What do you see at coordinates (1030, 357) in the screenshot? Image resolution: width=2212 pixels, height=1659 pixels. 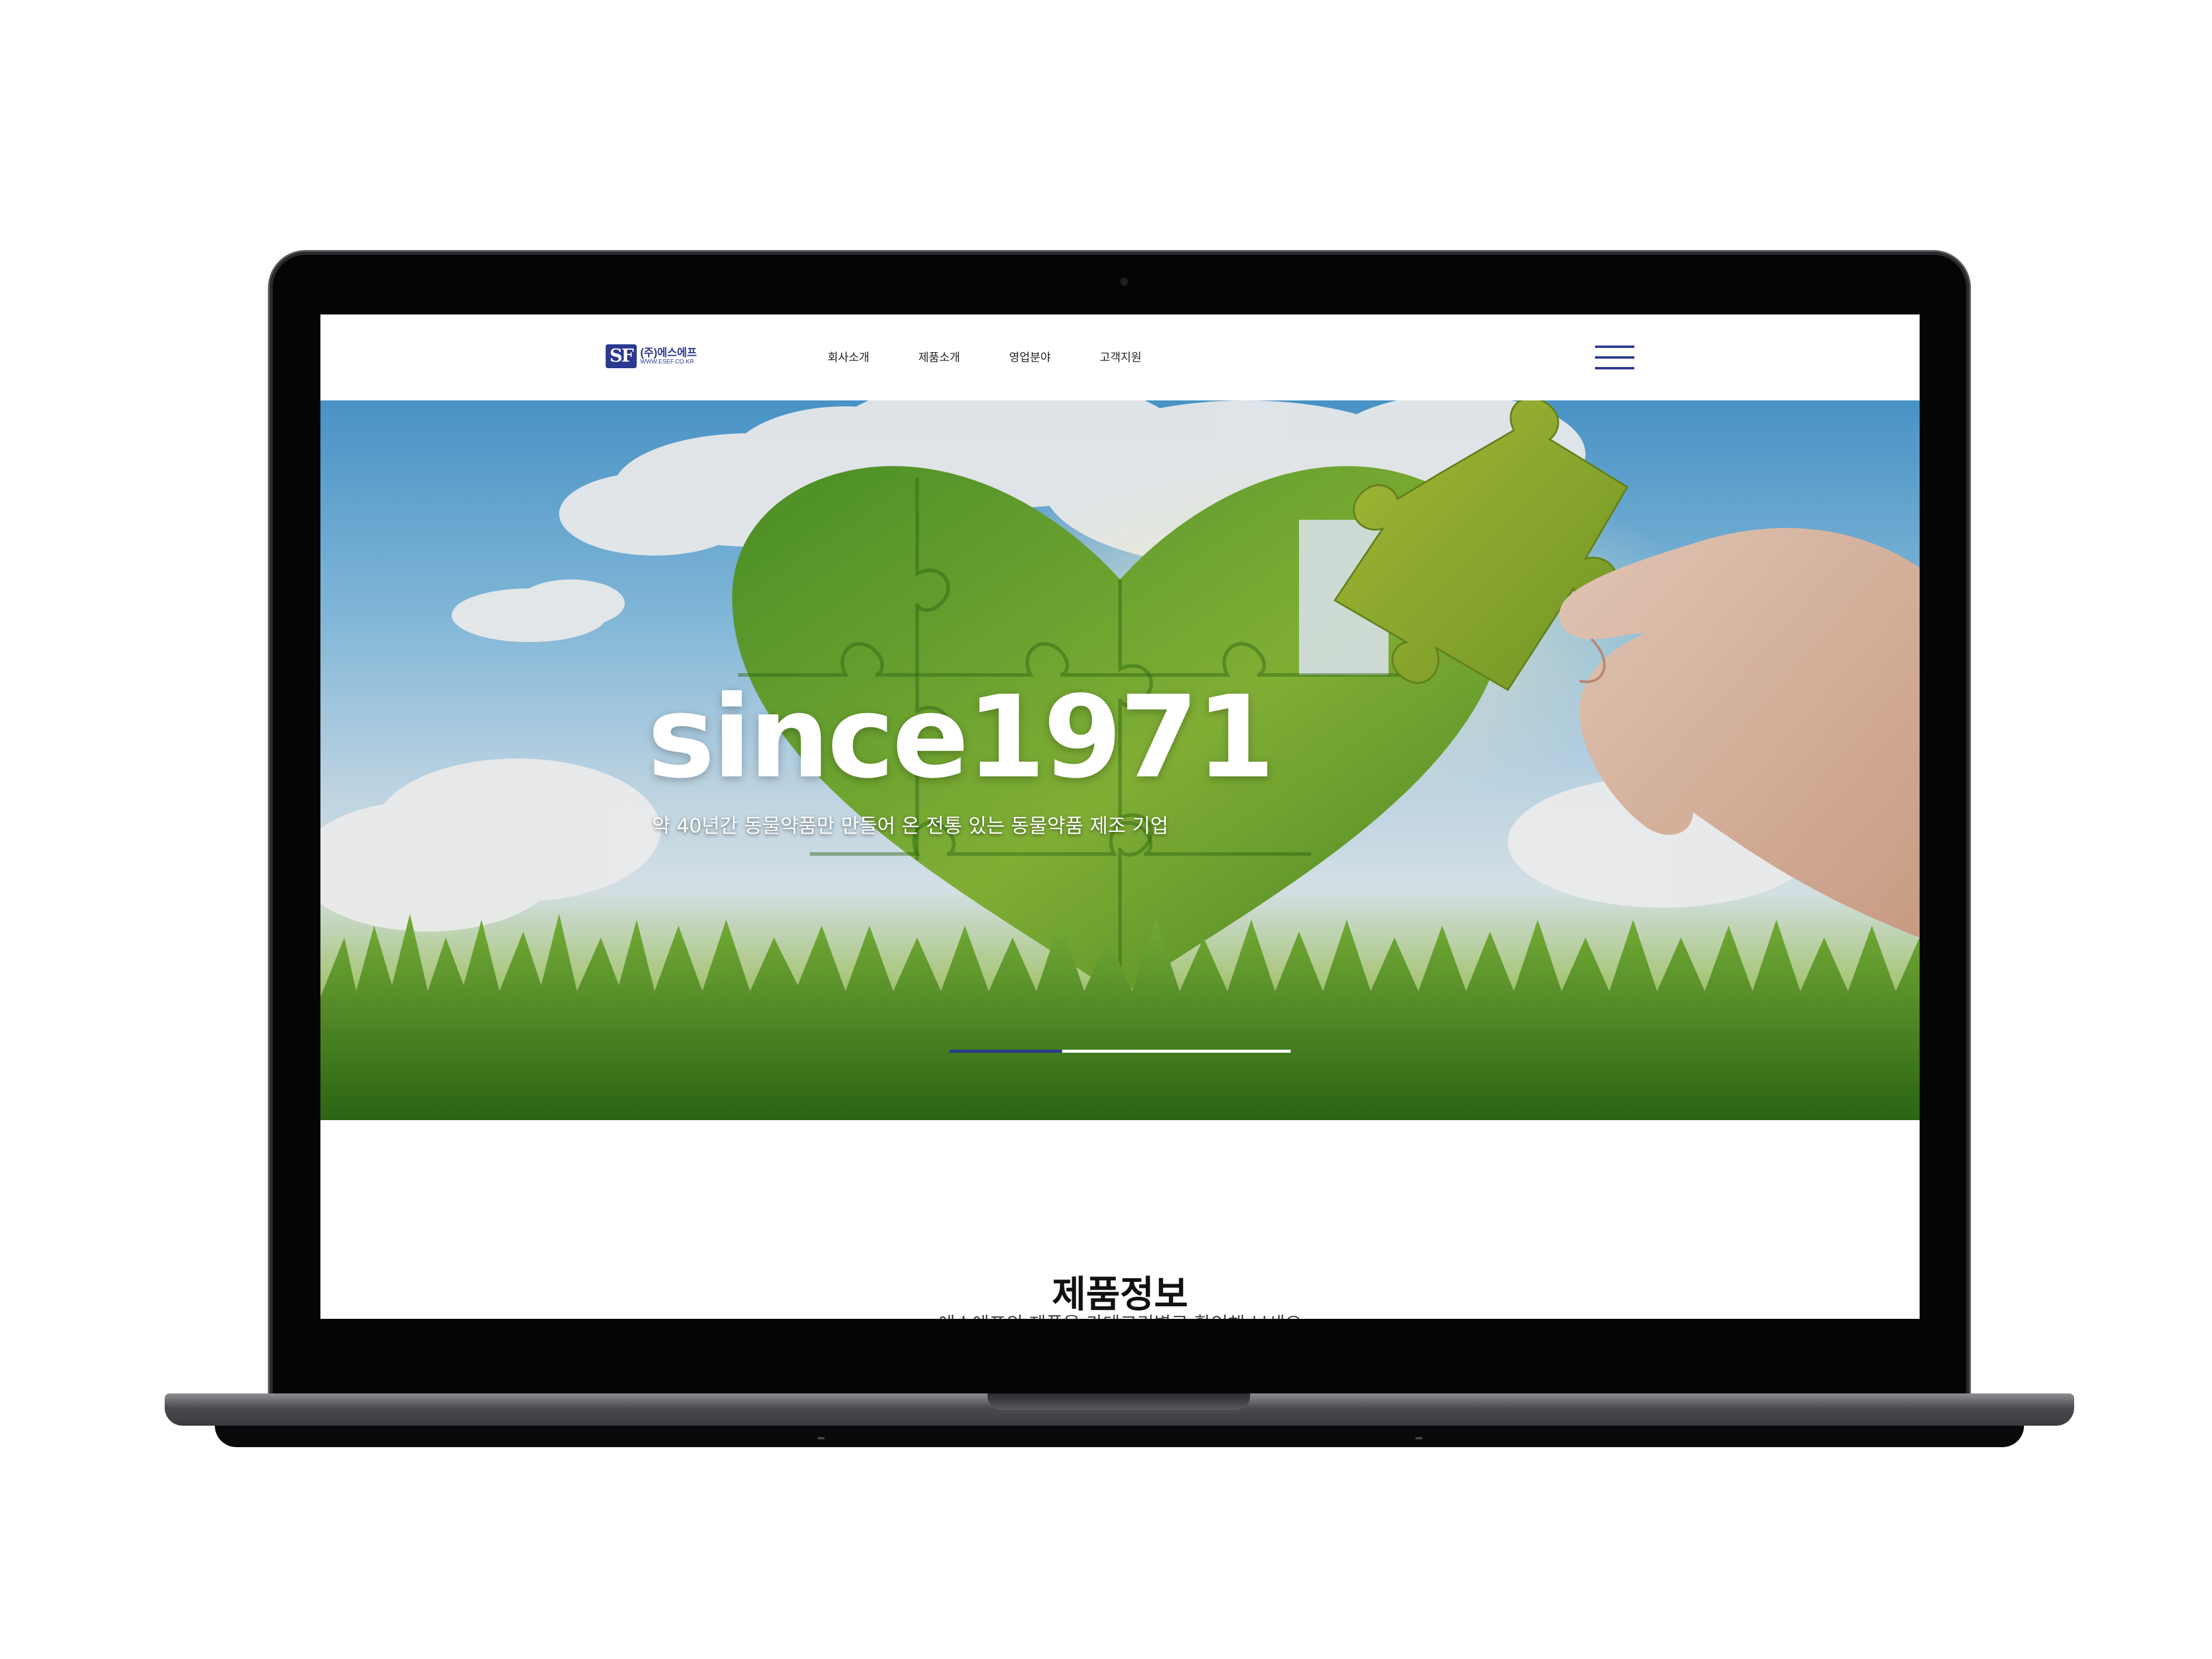 I see `nav-item-sales: 영업분야` at bounding box center [1030, 357].